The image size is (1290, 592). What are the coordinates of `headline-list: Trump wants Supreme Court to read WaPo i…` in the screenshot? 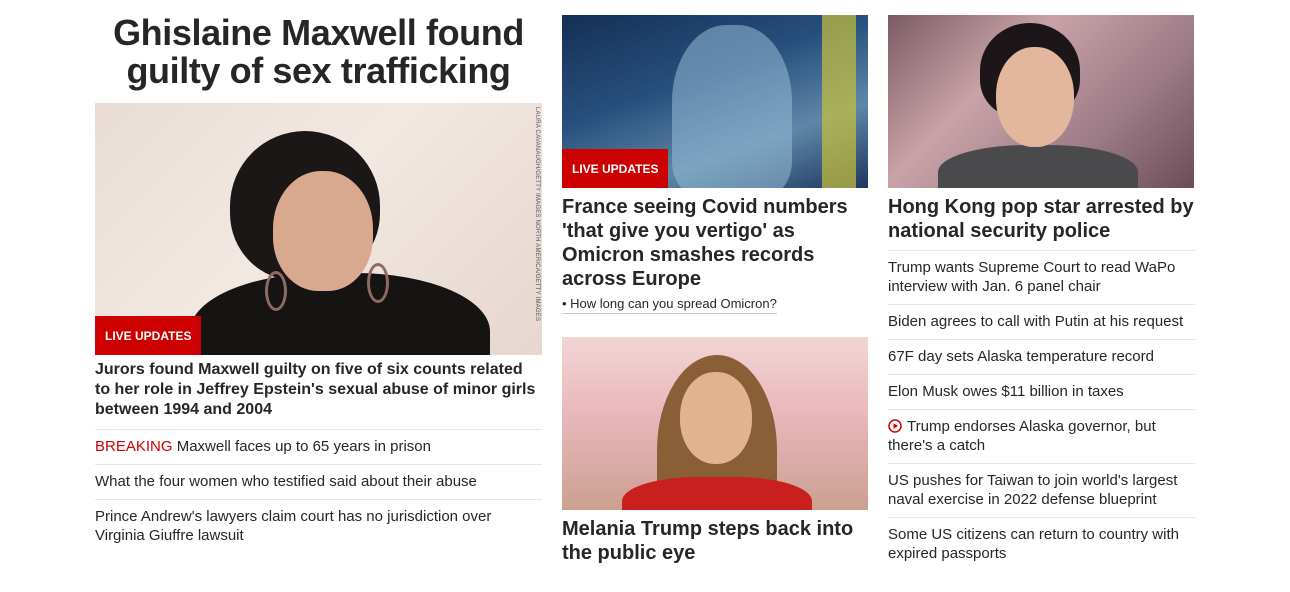 It's located at (1041, 410).